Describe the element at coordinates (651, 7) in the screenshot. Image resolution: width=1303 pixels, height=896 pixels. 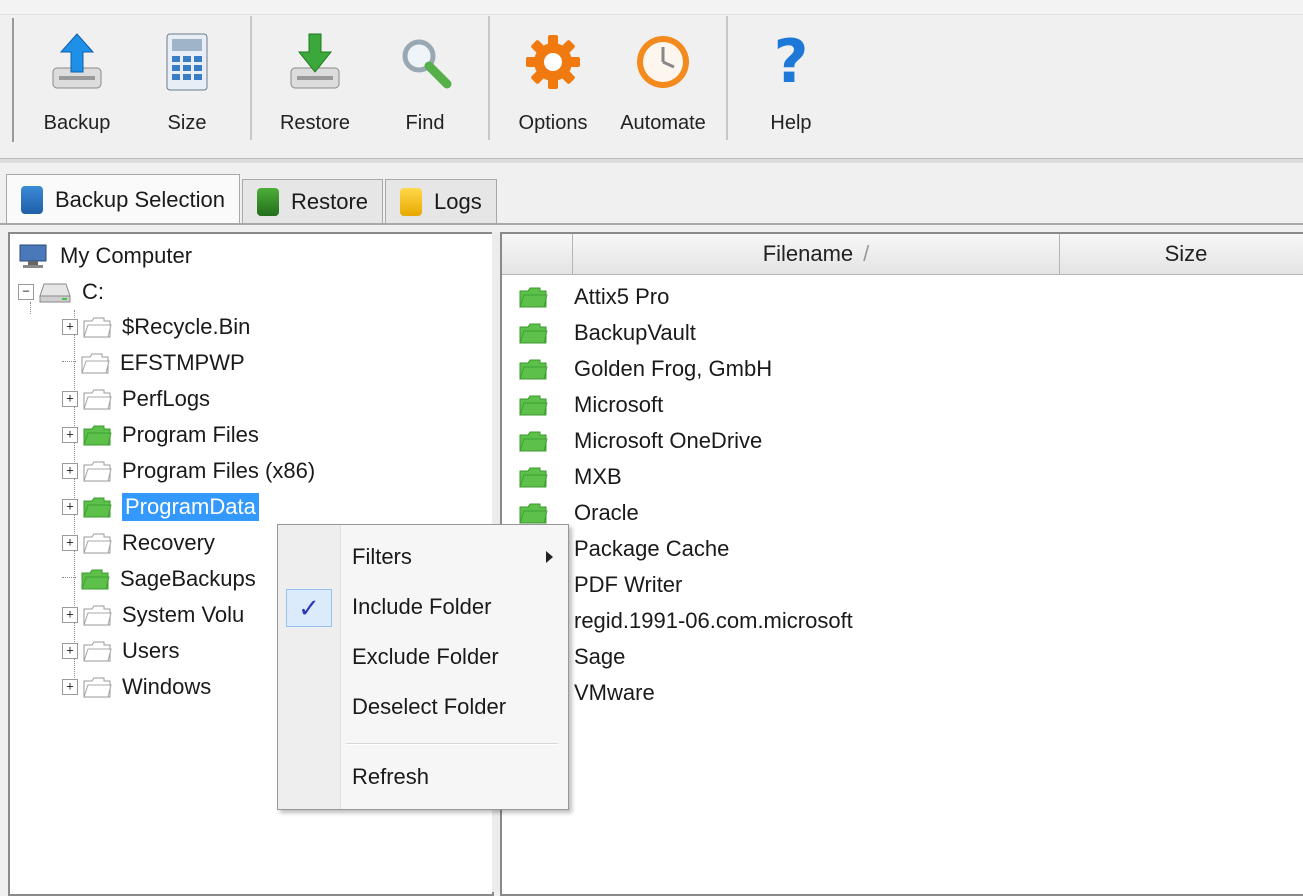
I see `window-top-strip` at that location.